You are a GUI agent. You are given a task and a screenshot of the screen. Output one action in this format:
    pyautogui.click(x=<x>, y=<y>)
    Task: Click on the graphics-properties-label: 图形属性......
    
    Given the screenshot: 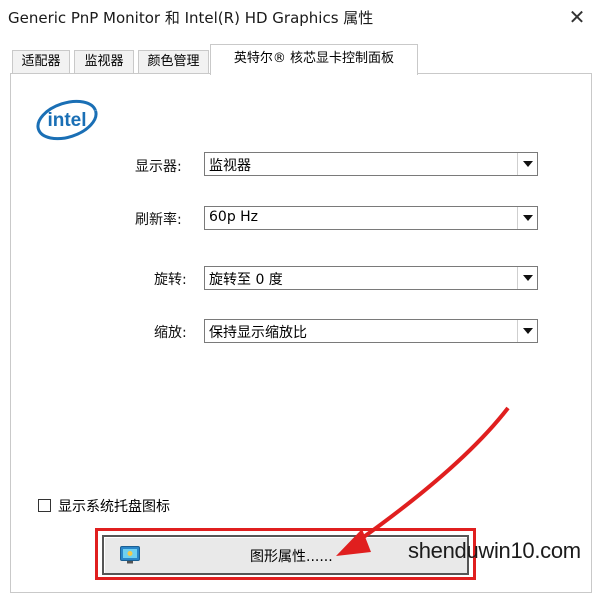 What is the action you would take?
    pyautogui.click(x=291, y=557)
    